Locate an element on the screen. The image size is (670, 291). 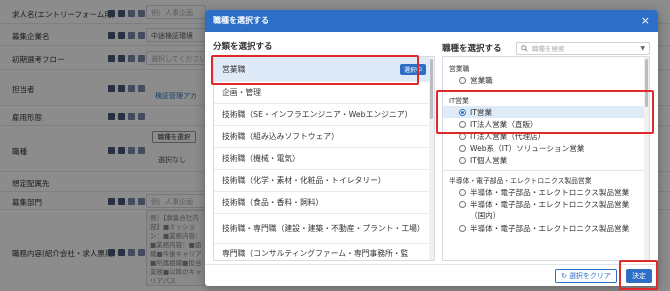
role-scrollbar is located at coordinates (646, 158).